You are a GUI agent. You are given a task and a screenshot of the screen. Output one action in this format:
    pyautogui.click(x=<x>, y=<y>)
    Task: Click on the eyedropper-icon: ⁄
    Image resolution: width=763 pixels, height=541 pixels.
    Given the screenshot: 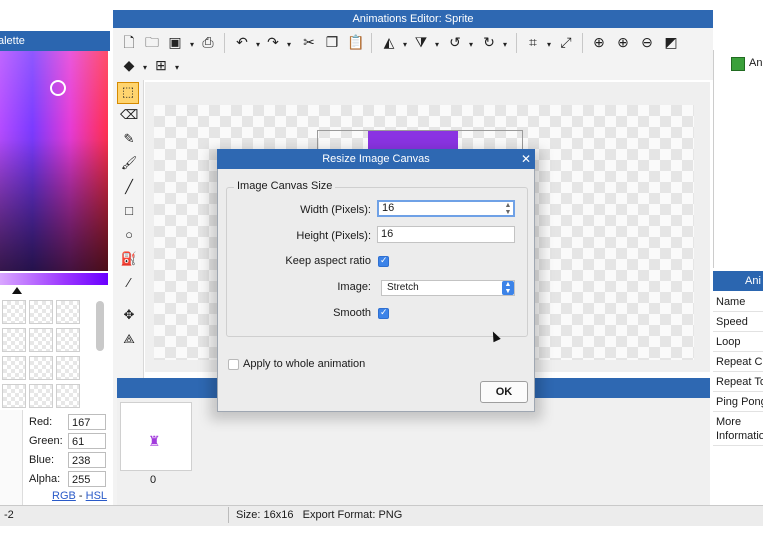 What is the action you would take?
    pyautogui.click(x=129, y=283)
    